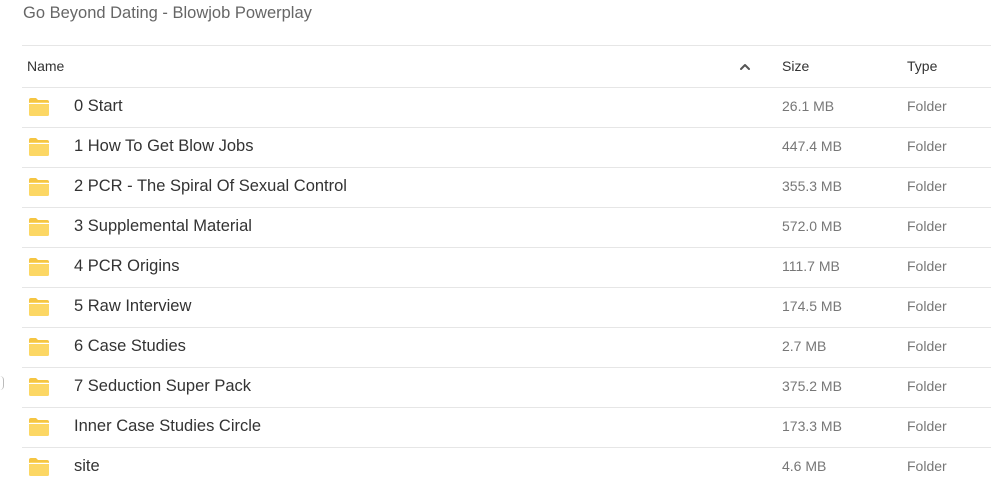  I want to click on table-row: Inner Case Studies Circle 173.3 MB Folder, so click(506, 428).